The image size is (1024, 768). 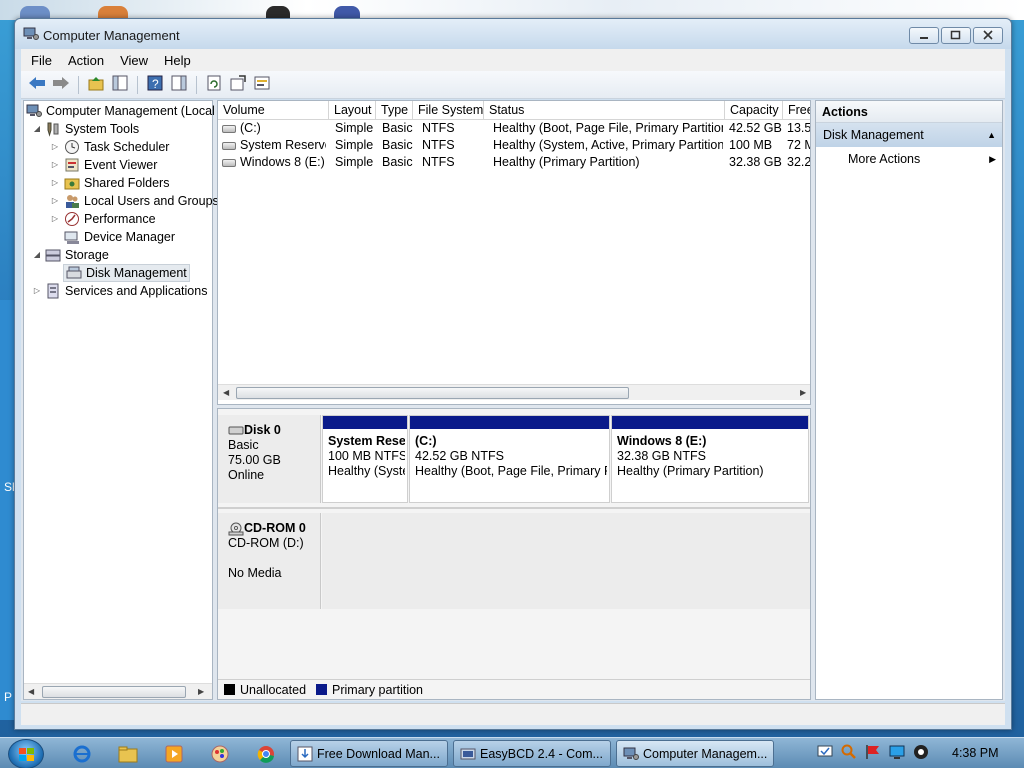 I want to click on up-one-level-button, so click(x=96, y=85).